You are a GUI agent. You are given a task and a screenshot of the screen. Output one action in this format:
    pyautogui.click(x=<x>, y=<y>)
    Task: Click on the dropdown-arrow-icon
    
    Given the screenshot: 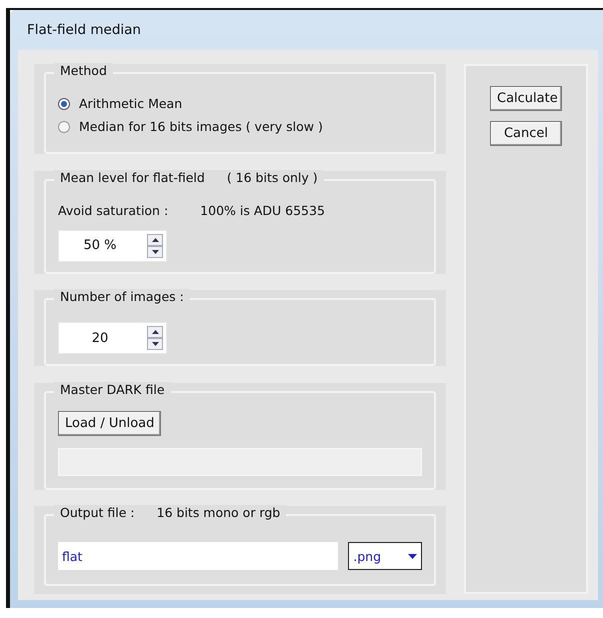 What is the action you would take?
    pyautogui.click(x=412, y=556)
    